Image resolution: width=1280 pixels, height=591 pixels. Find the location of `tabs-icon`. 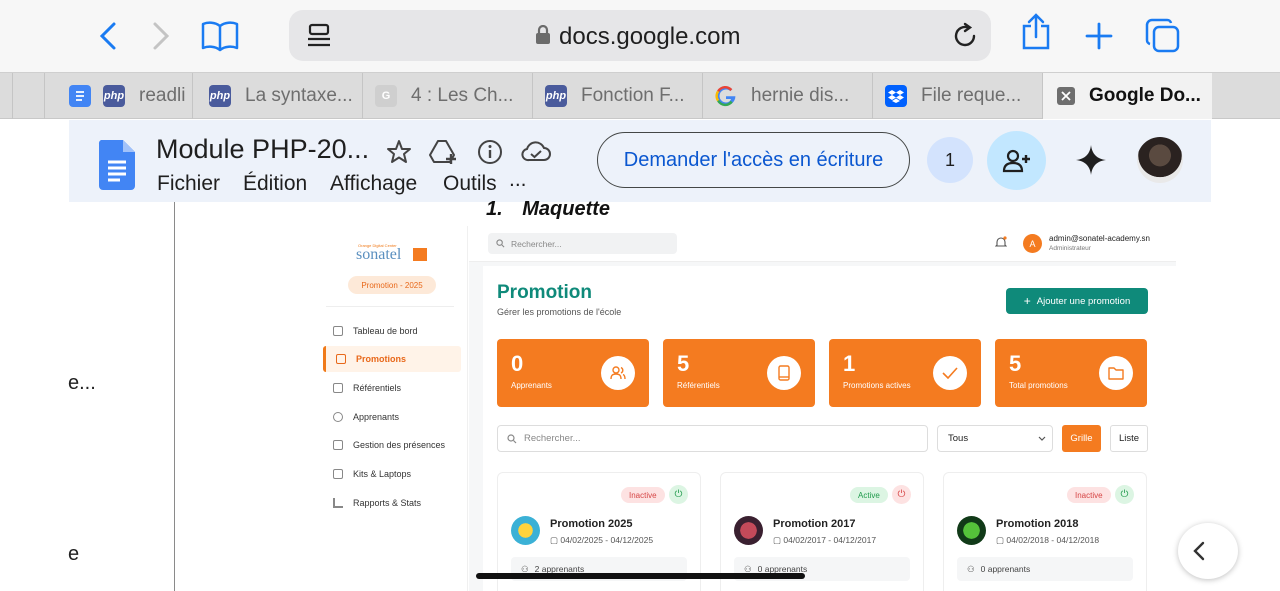

tabs-icon is located at coordinates (1162, 35).